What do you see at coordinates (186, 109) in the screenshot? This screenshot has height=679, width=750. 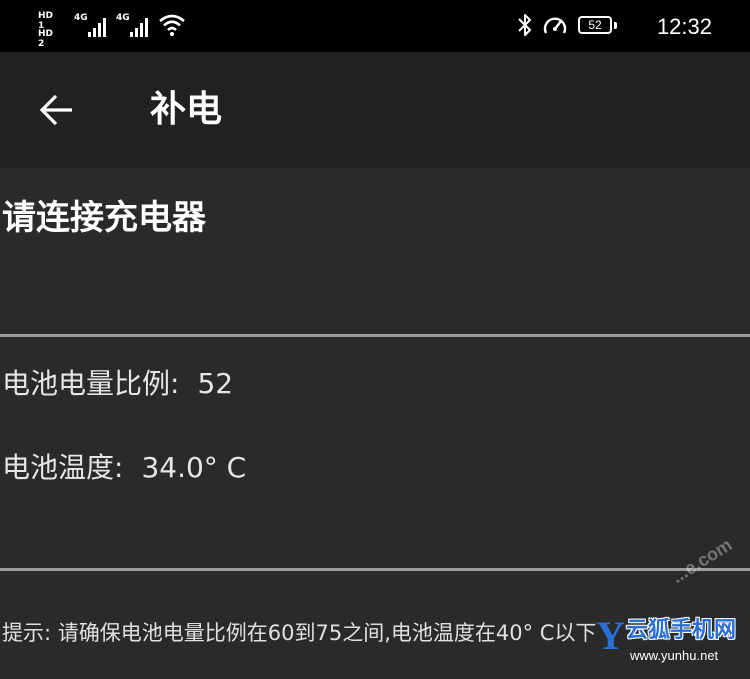 I see `page-title: 补电` at bounding box center [186, 109].